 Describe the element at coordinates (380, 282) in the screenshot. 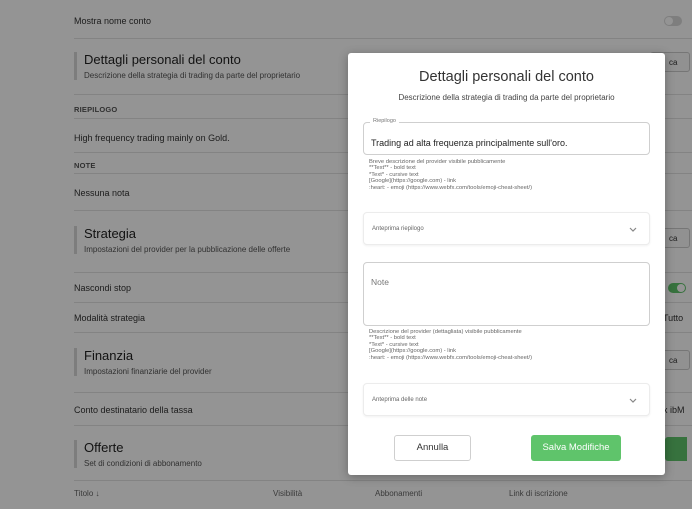

I see `notes-placeholder: Note` at that location.